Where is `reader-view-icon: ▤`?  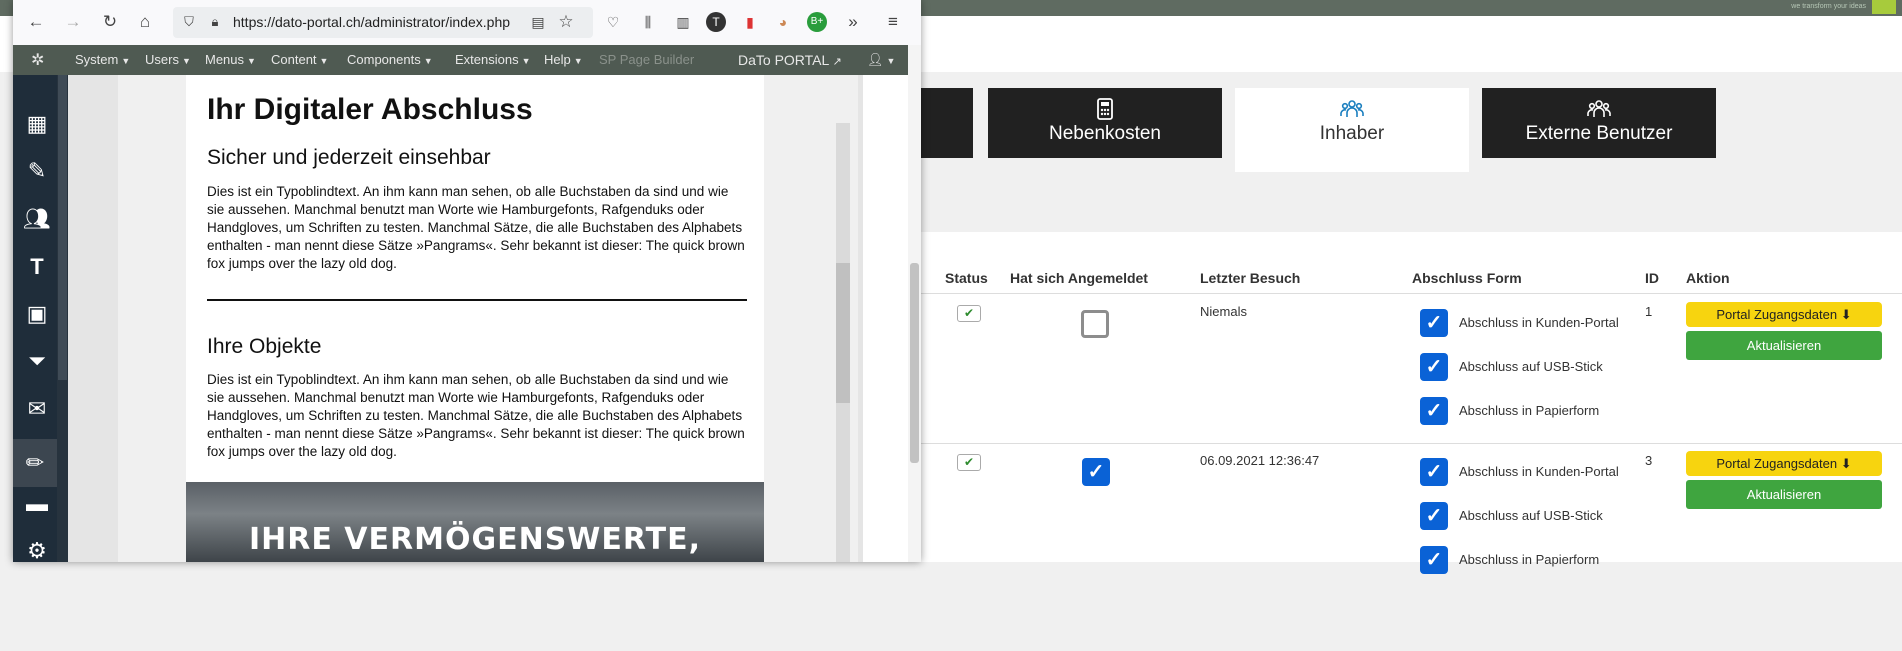
reader-view-icon: ▤ is located at coordinates (538, 22).